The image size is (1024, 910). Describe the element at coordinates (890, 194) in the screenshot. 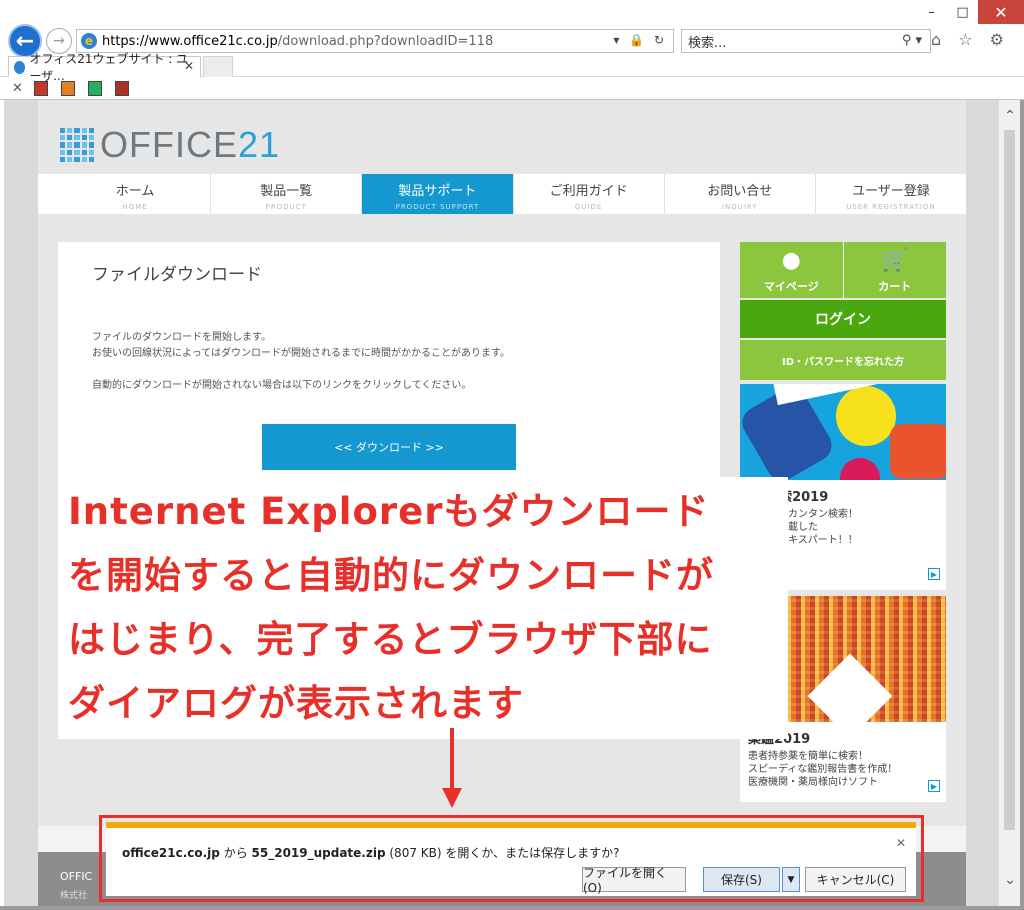

I see `nav-user-registration: ユーザー登録 USER REGISTRATION` at that location.